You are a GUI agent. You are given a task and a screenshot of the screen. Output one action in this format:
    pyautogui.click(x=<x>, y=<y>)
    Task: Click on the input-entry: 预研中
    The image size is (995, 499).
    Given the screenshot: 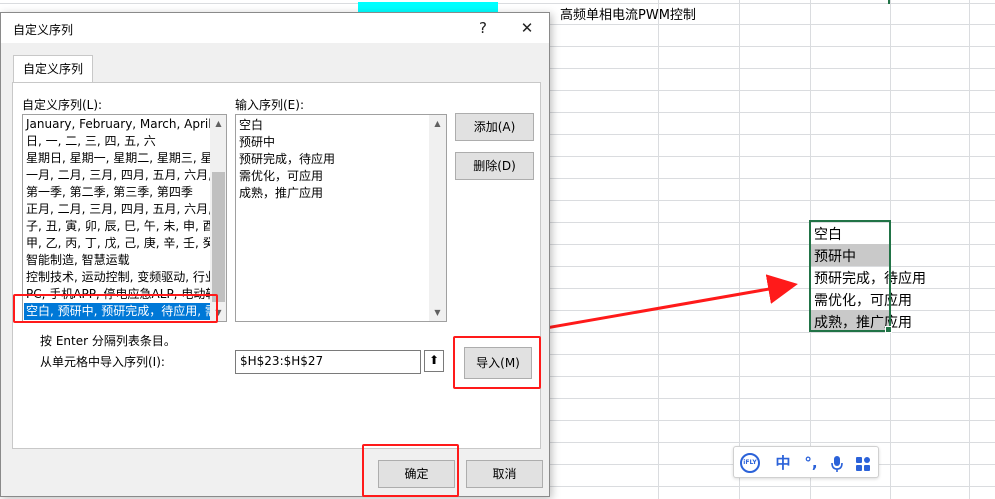 What is the action you would take?
    pyautogui.click(x=257, y=142)
    